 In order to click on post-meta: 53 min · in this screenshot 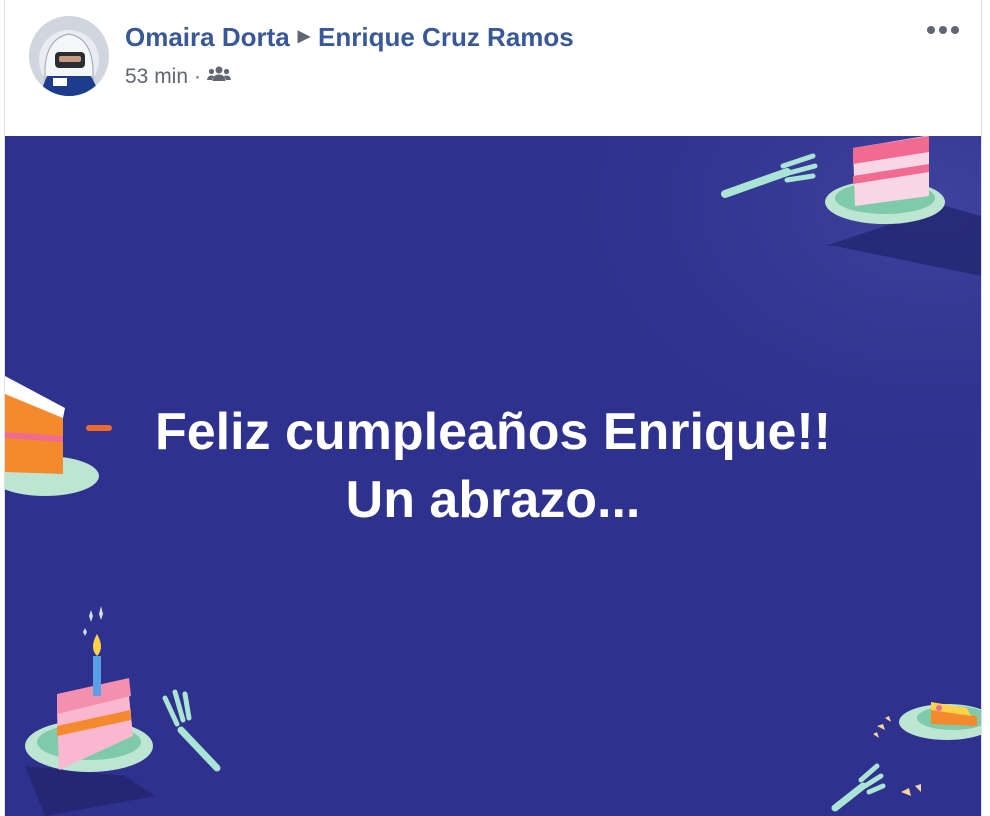, I will do `click(178, 77)`.